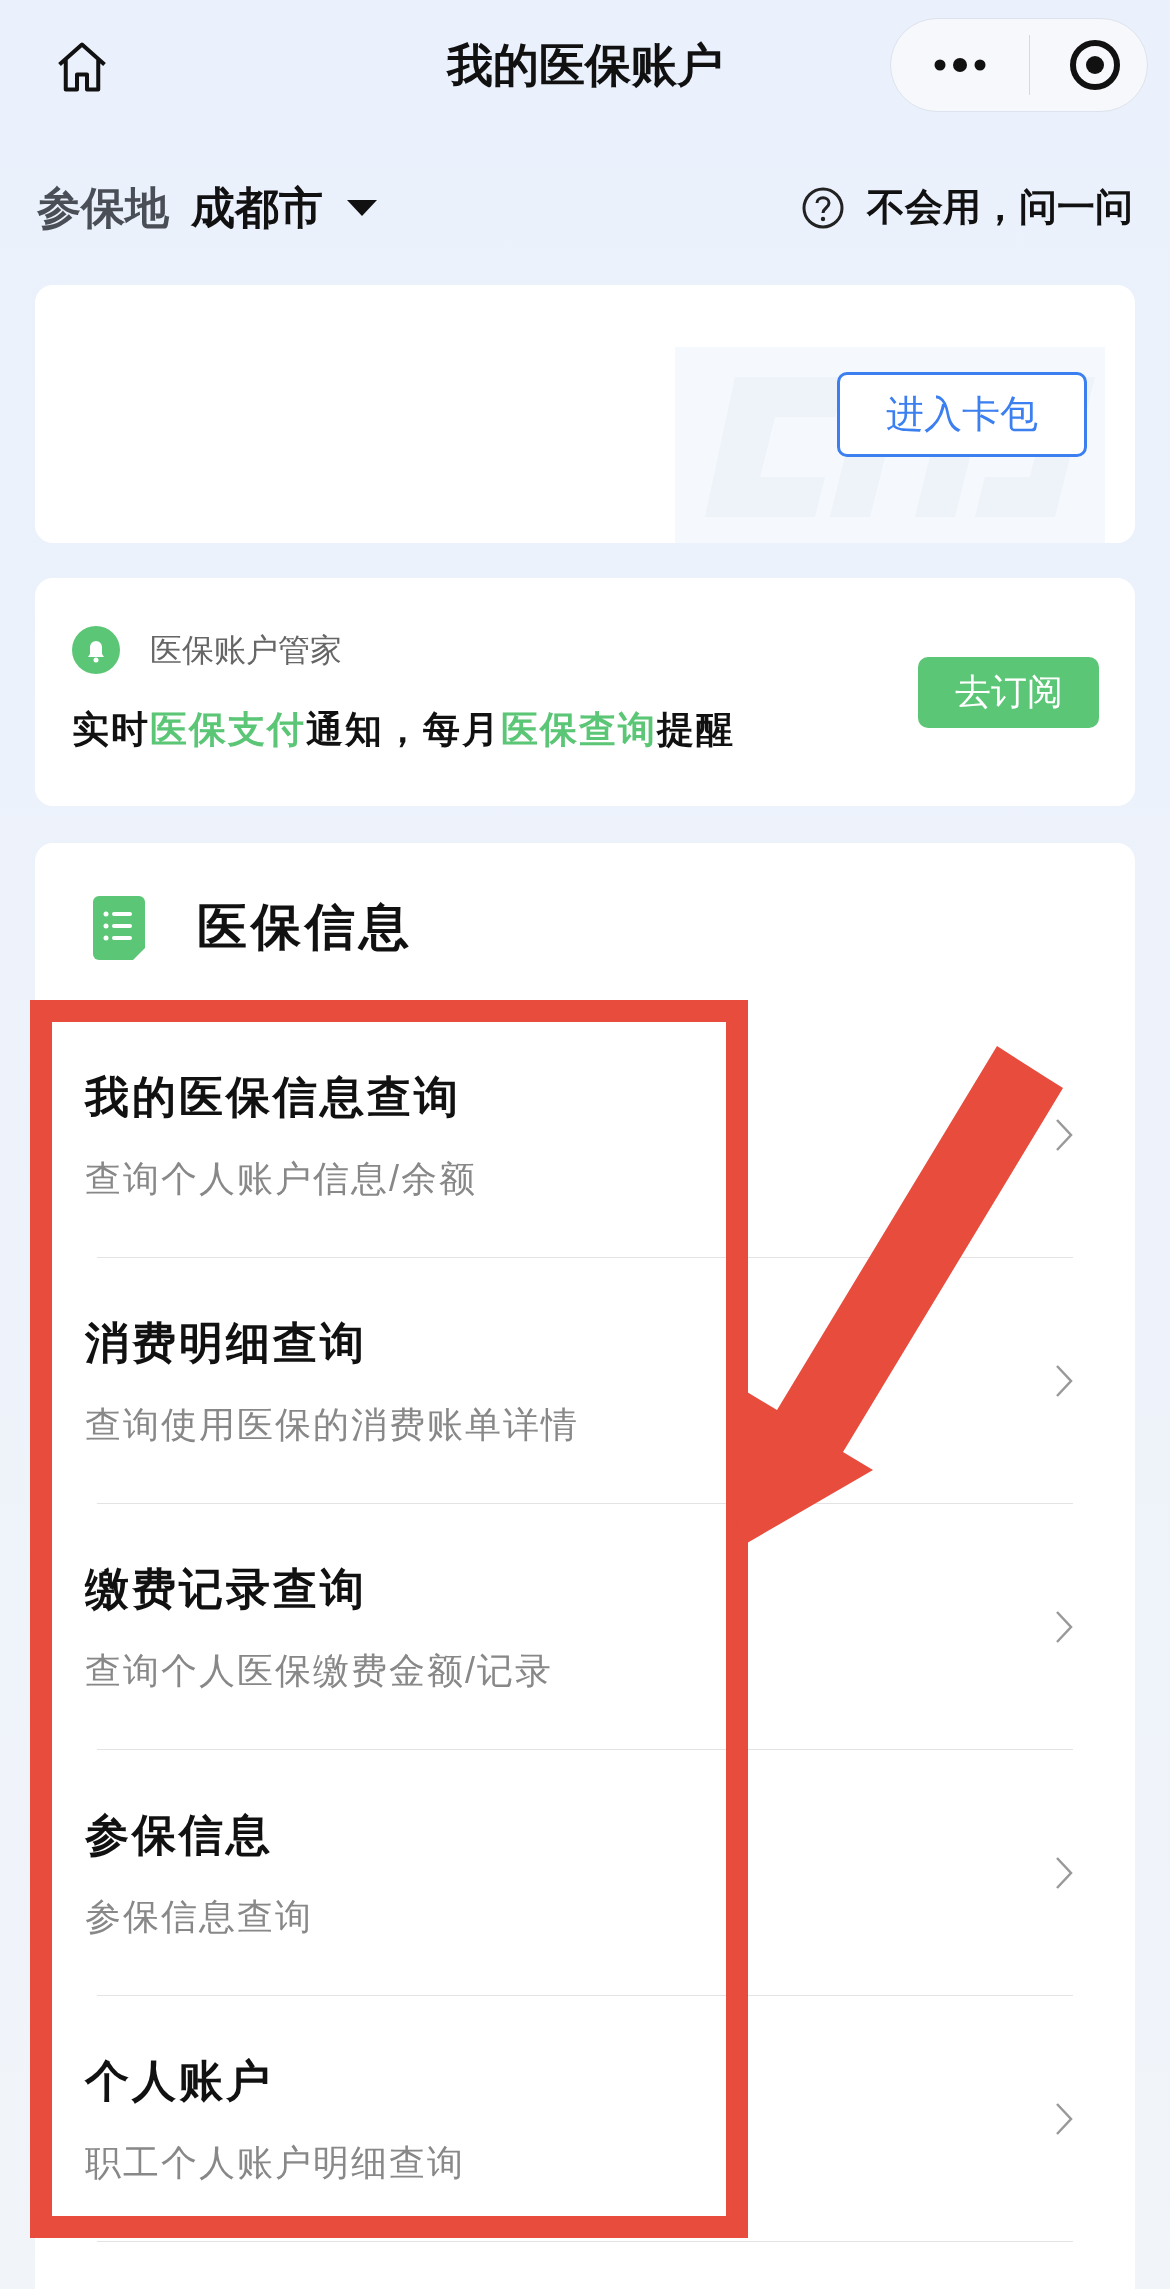 The height and width of the screenshot is (2289, 1170). Describe the element at coordinates (332, 1424) in the screenshot. I see `item-subtitle: 查询使用医保的消费账单详情` at that location.